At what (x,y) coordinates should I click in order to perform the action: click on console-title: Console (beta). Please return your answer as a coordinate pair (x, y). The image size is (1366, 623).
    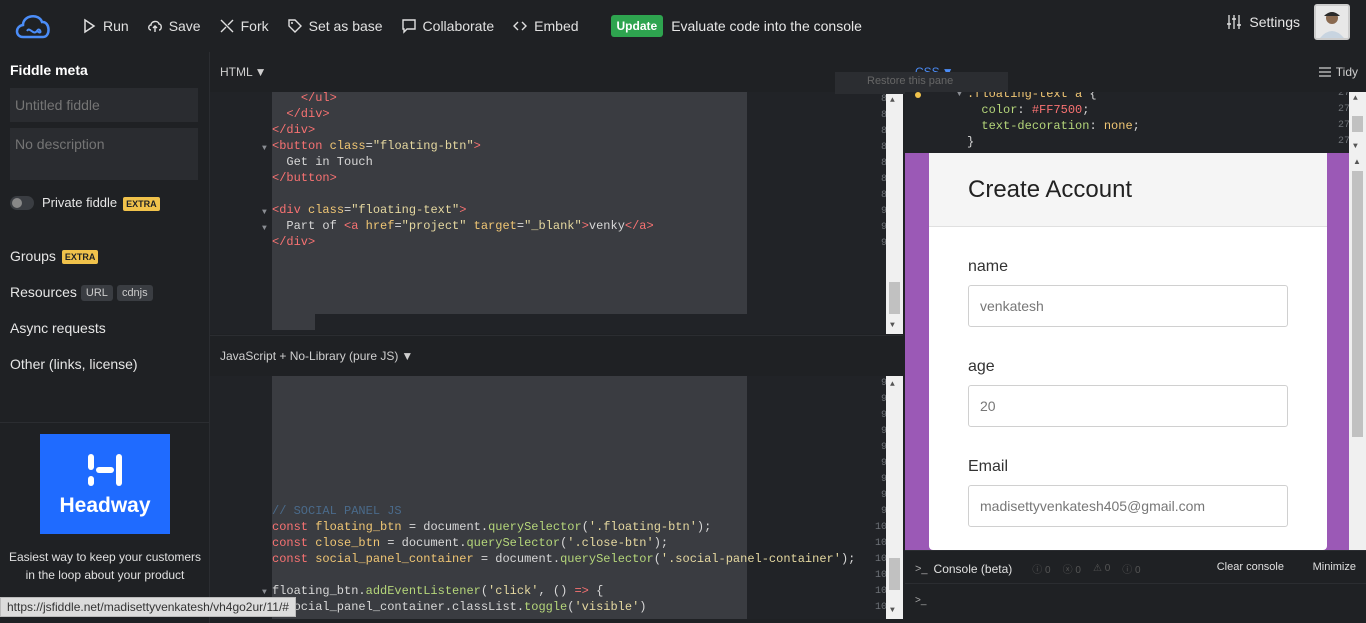
    Looking at the image, I should click on (973, 568).